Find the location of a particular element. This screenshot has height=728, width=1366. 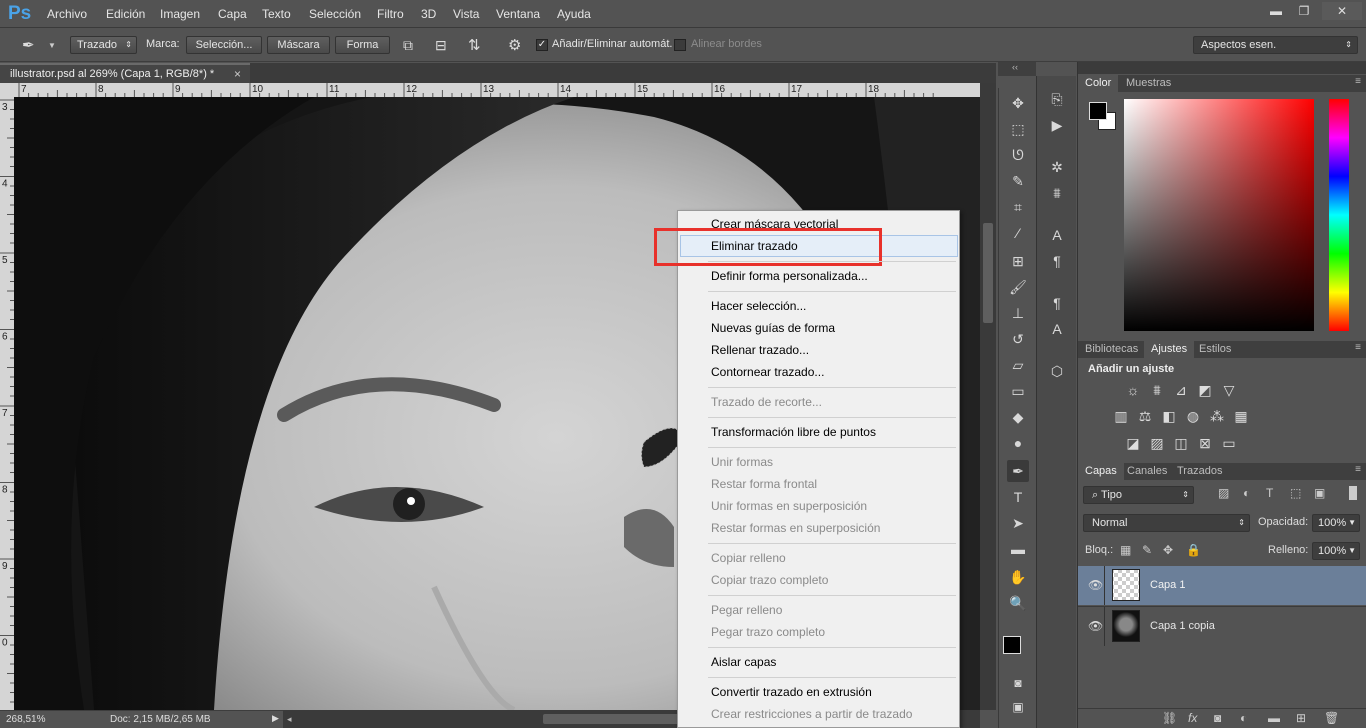

vertical-scroll-thumb is located at coordinates (988, 273).